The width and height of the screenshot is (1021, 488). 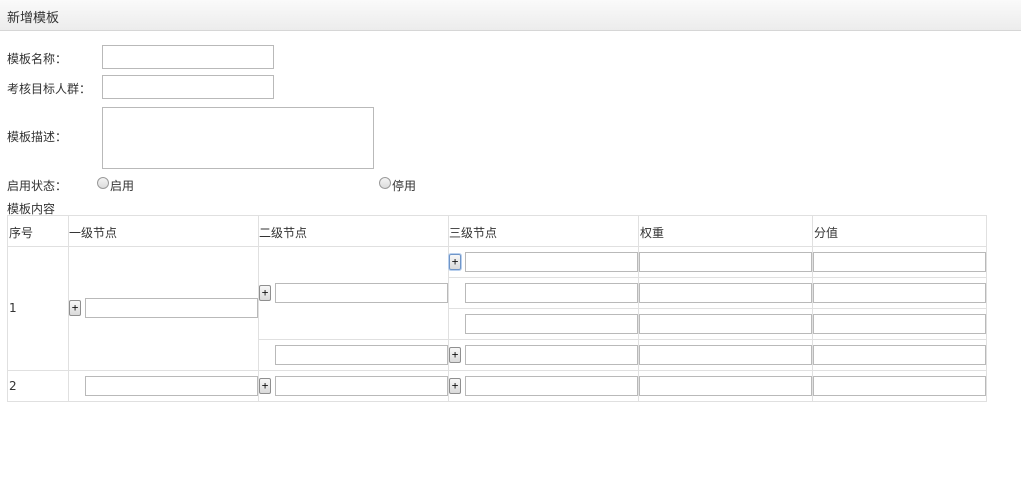 What do you see at coordinates (510, 15) in the screenshot?
I see `page-header: 新增模板` at bounding box center [510, 15].